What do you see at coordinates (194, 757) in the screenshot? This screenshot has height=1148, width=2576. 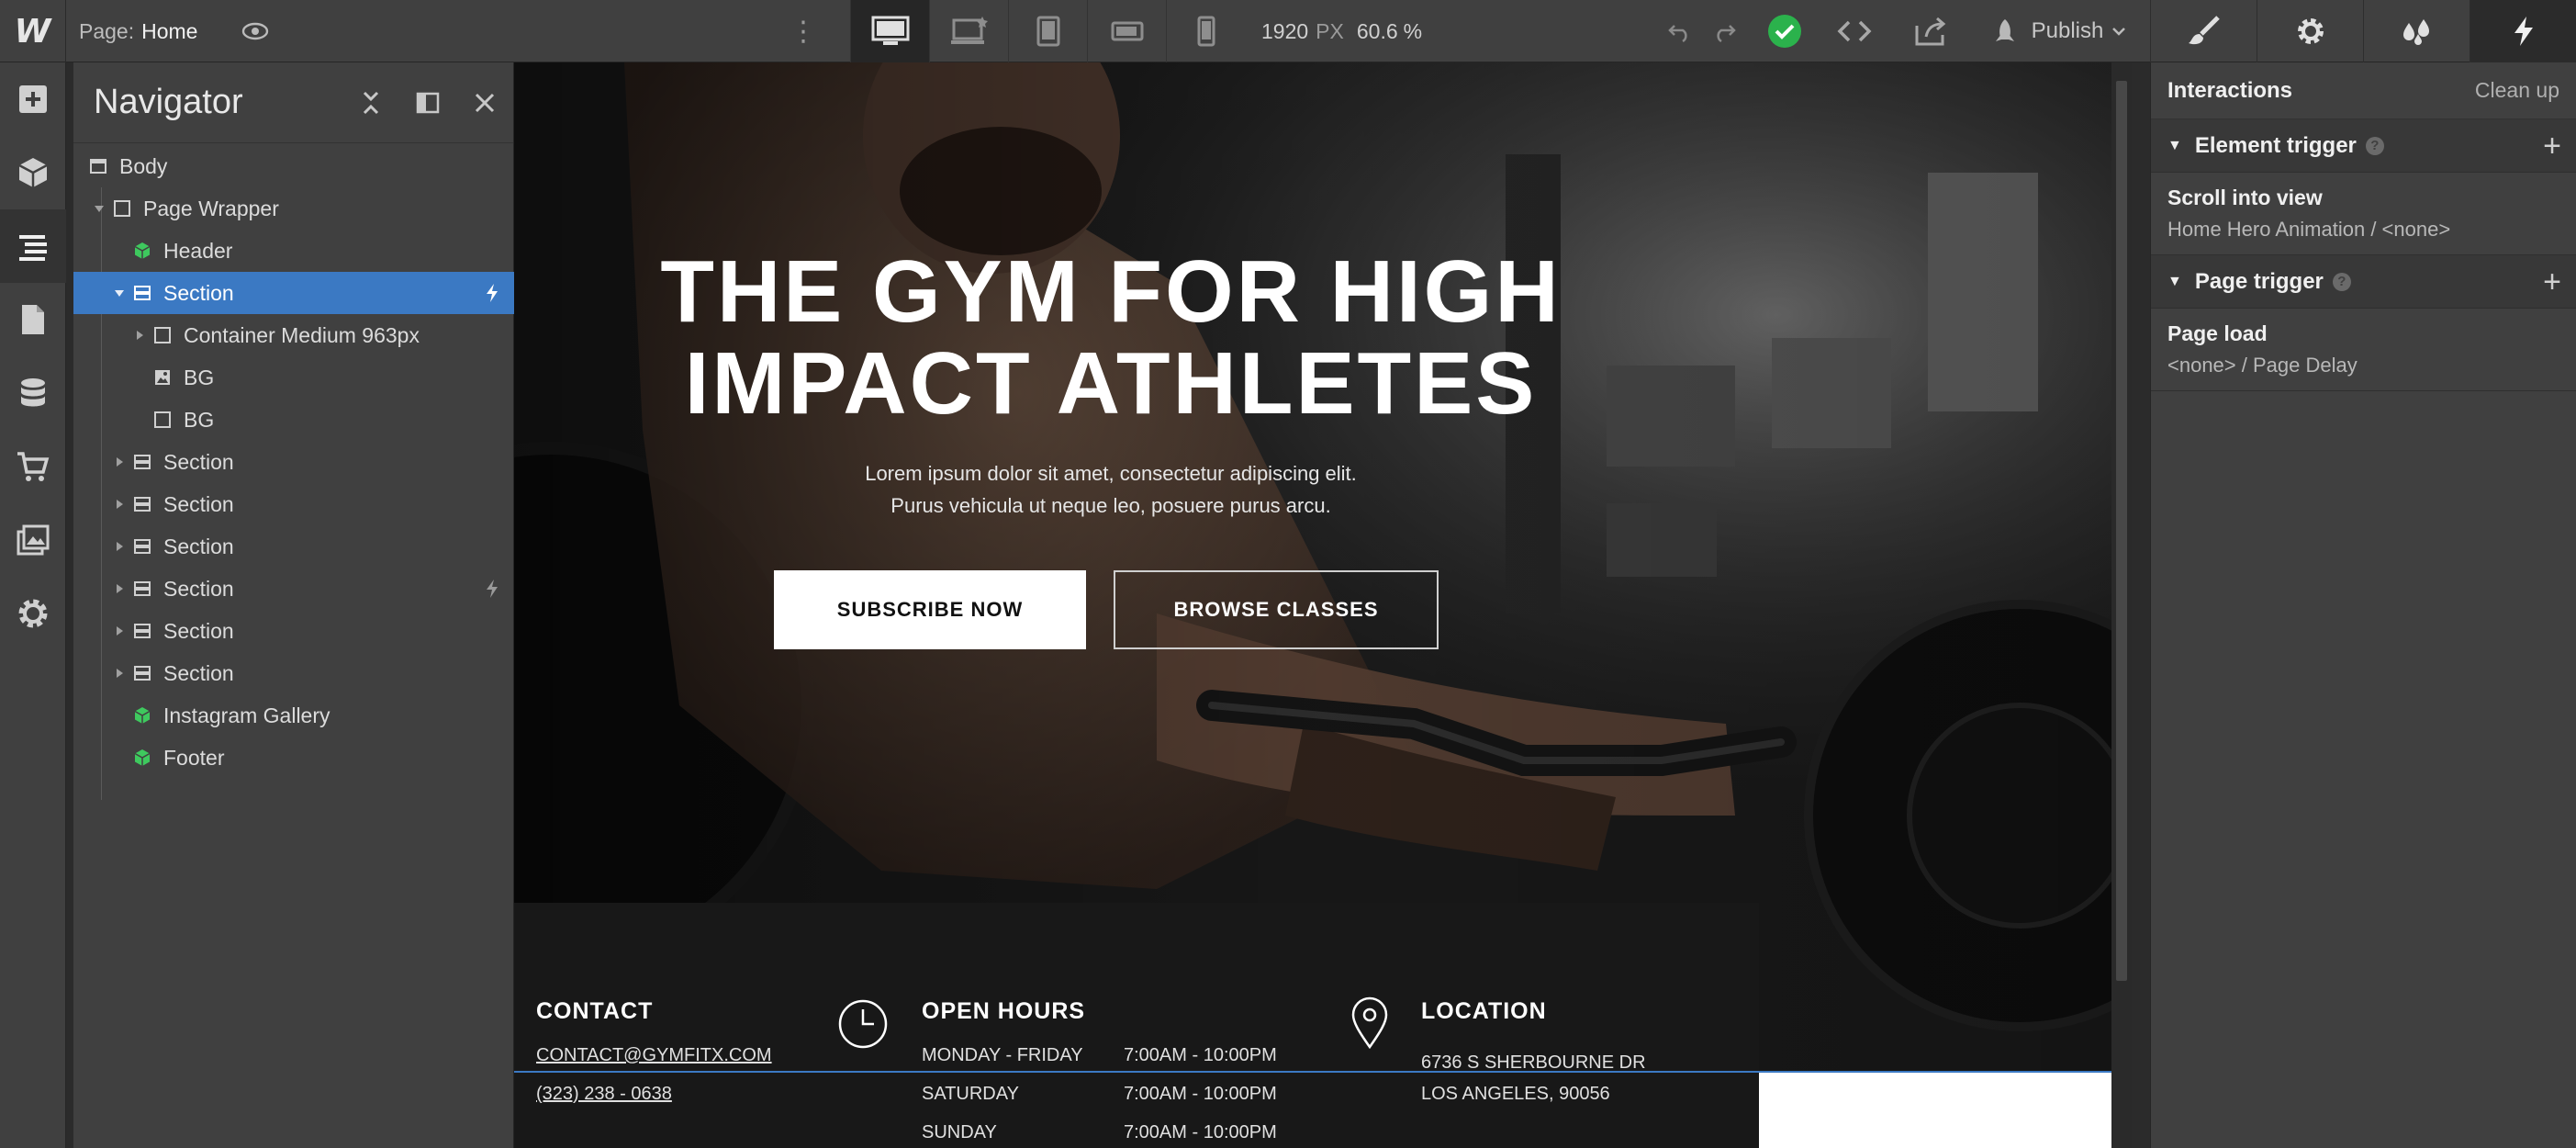 I see `tree-node-label: Footer` at bounding box center [194, 757].